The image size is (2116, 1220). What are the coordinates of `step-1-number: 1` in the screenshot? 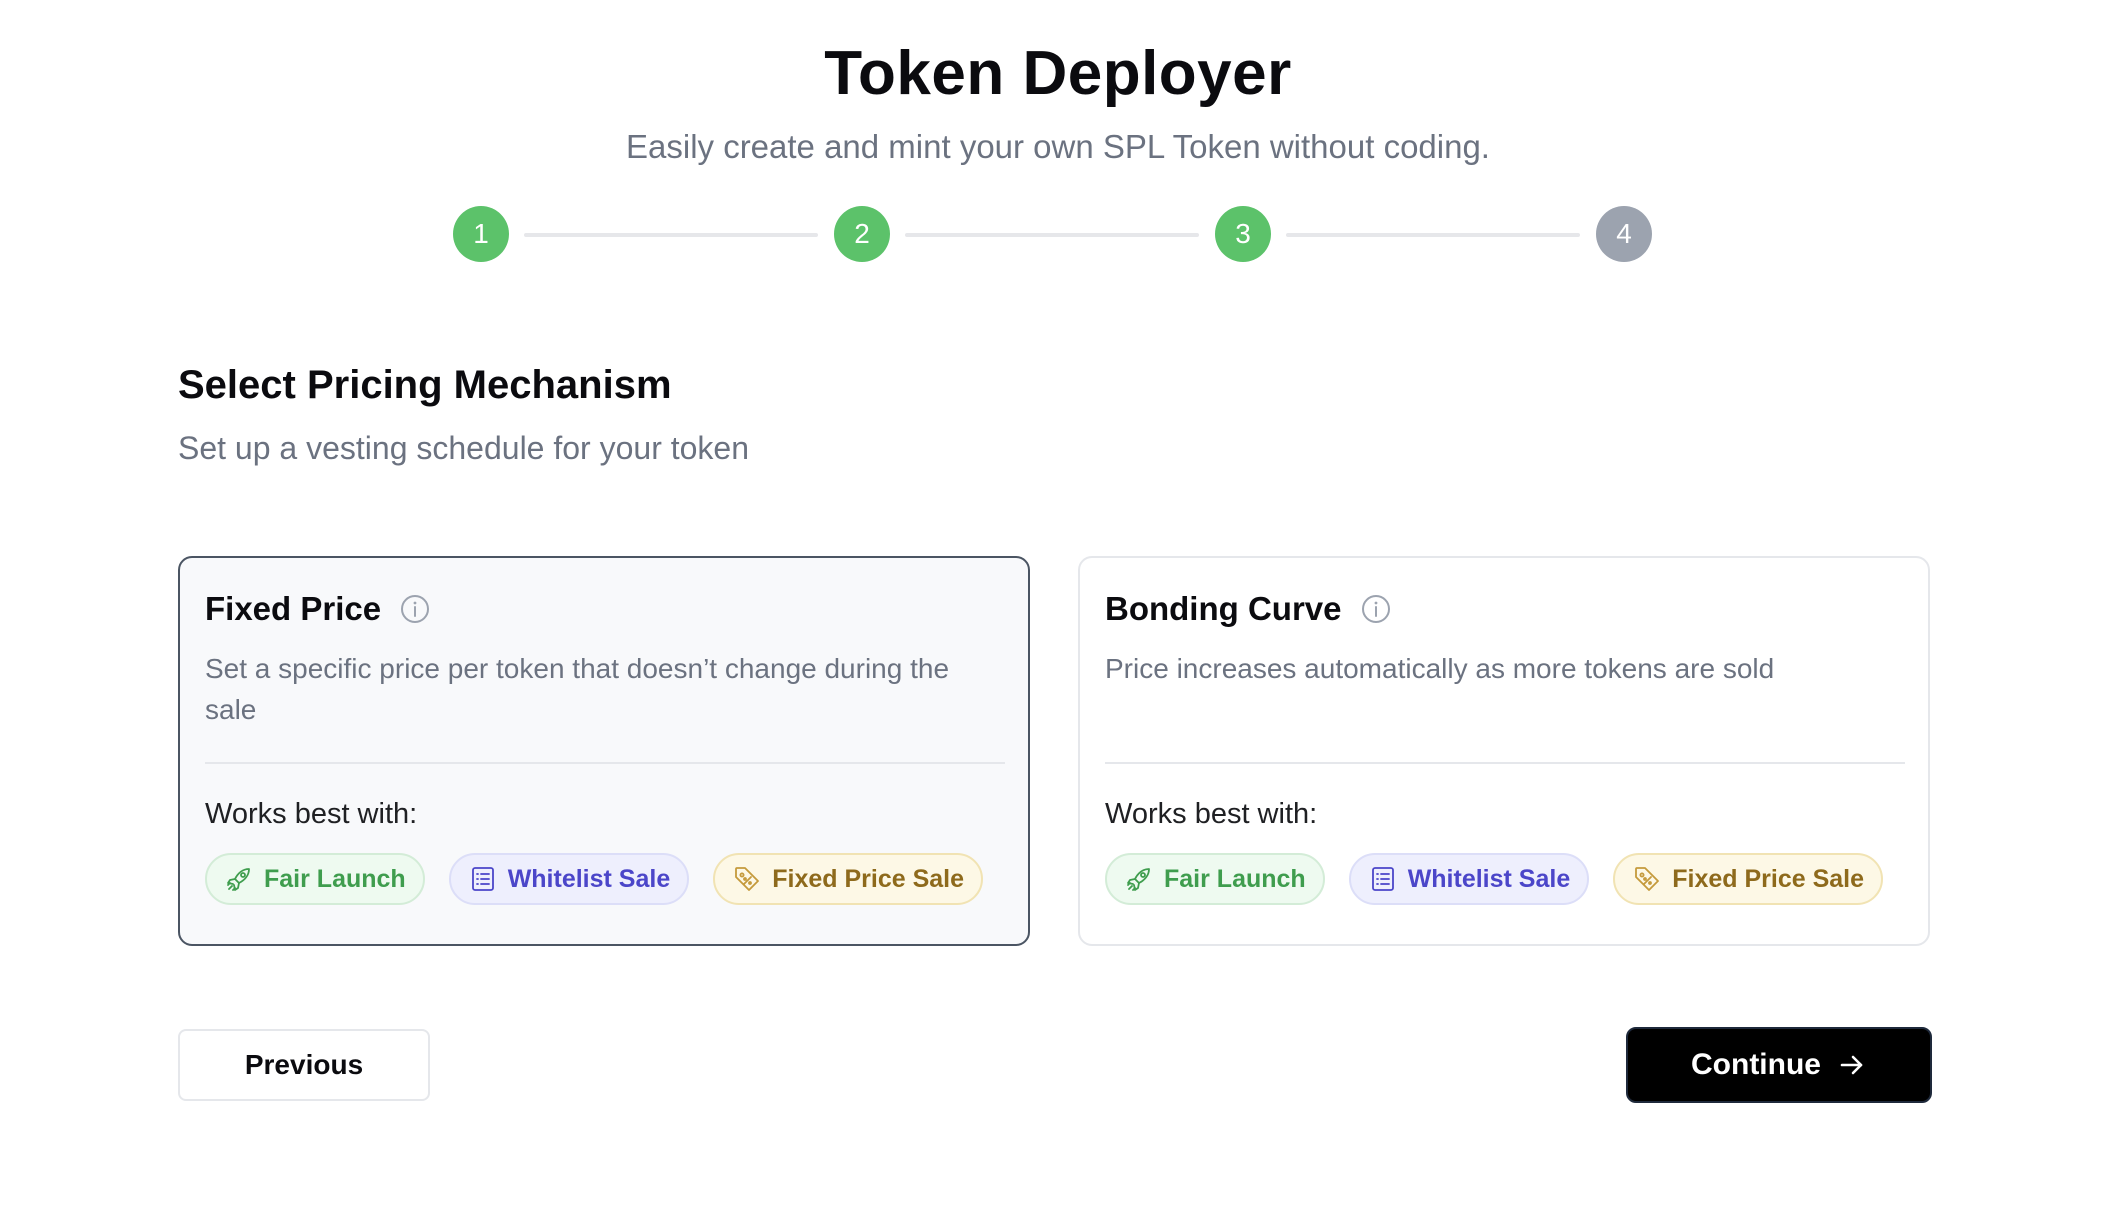 It's located at (481, 233).